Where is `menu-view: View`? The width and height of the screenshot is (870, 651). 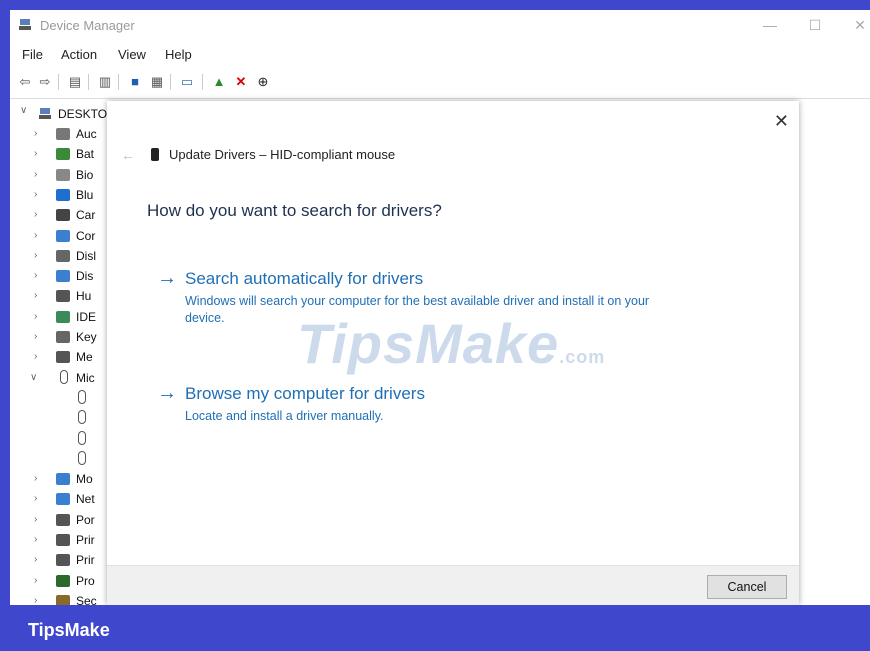
menu-view: View is located at coordinates (132, 54).